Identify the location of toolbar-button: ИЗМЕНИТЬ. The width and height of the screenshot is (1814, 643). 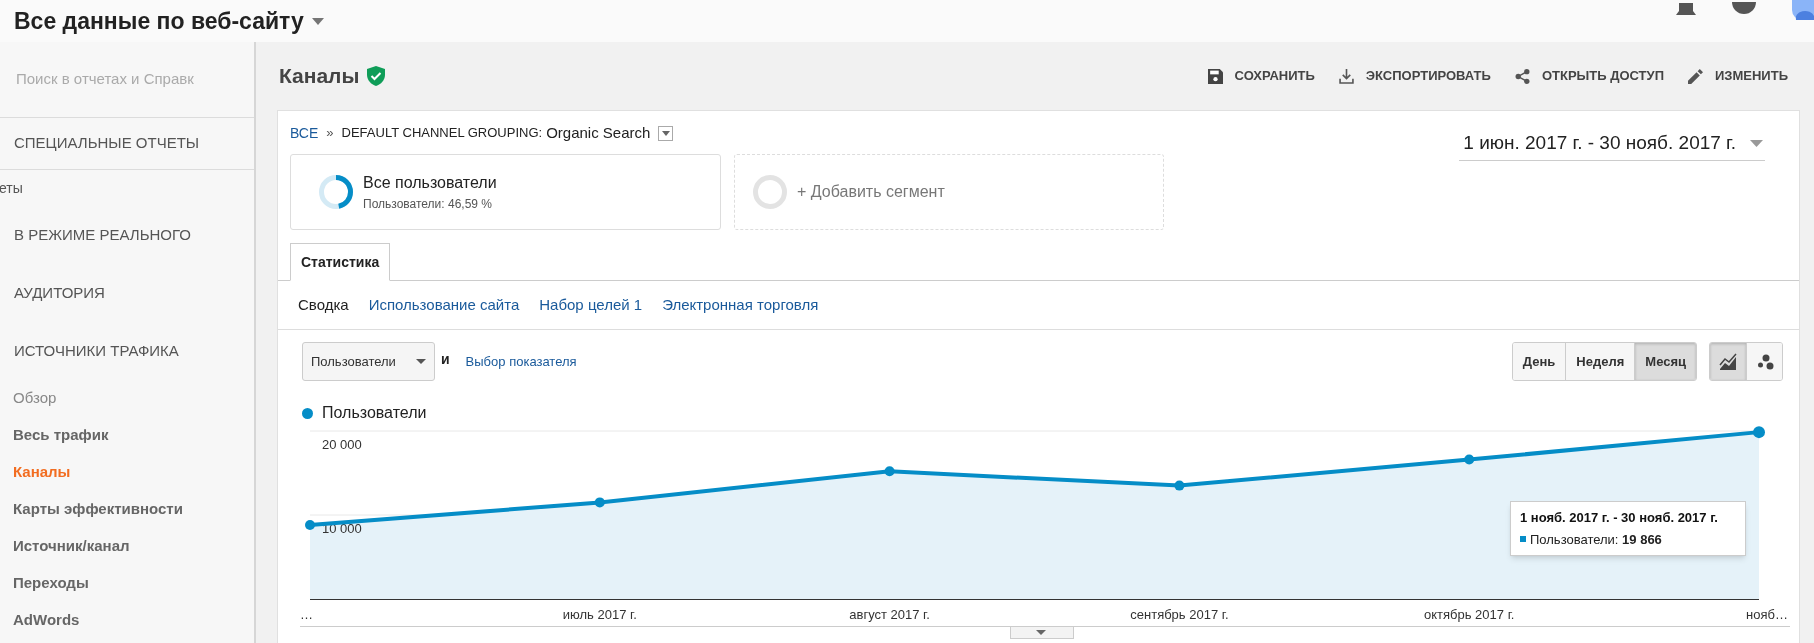
(1738, 76).